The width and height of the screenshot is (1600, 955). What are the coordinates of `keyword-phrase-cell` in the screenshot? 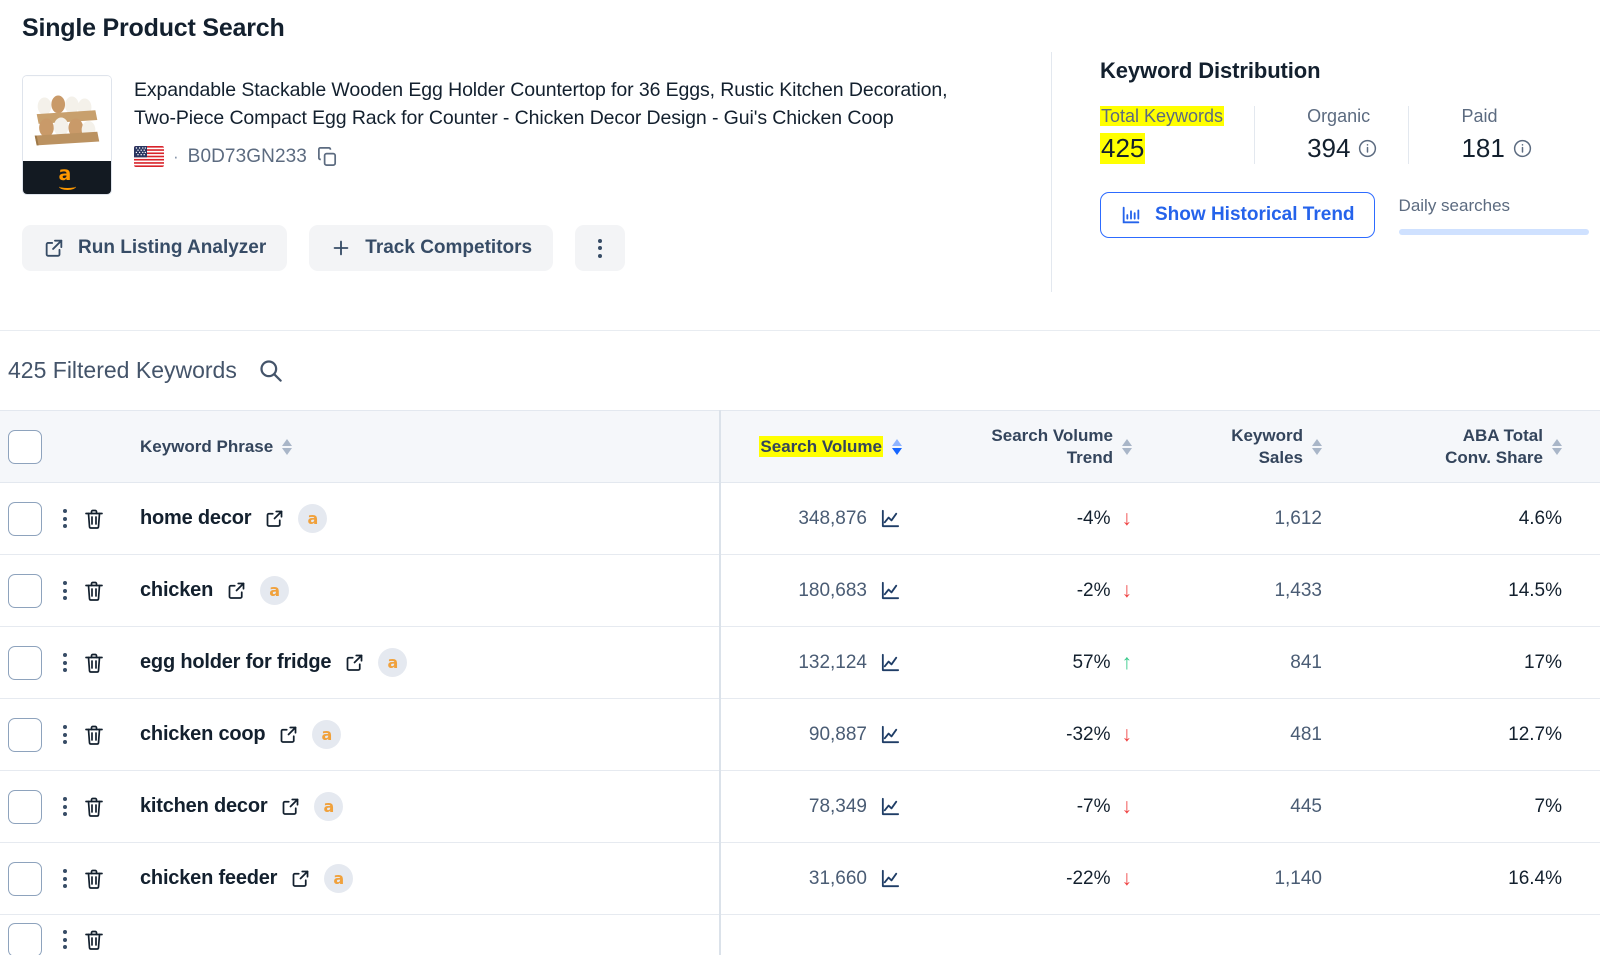 It's located at (430, 935).